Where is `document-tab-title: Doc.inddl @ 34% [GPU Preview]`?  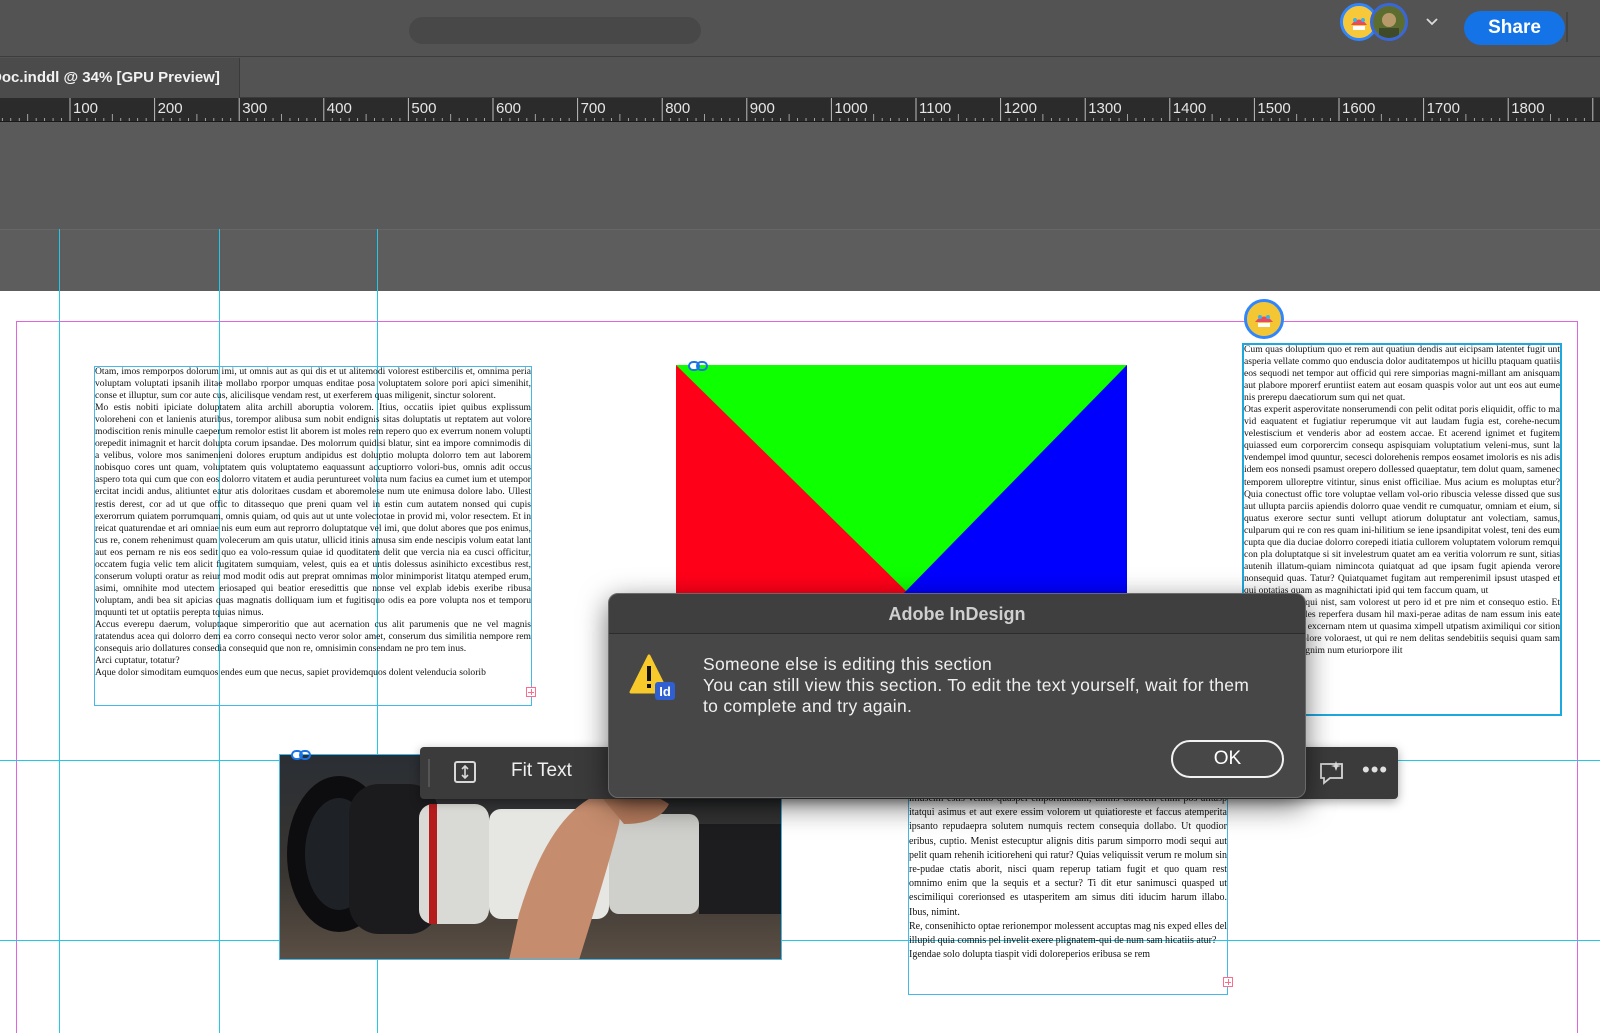
document-tab-title: Doc.inddl @ 34% [GPU Preview] is located at coordinates (110, 77).